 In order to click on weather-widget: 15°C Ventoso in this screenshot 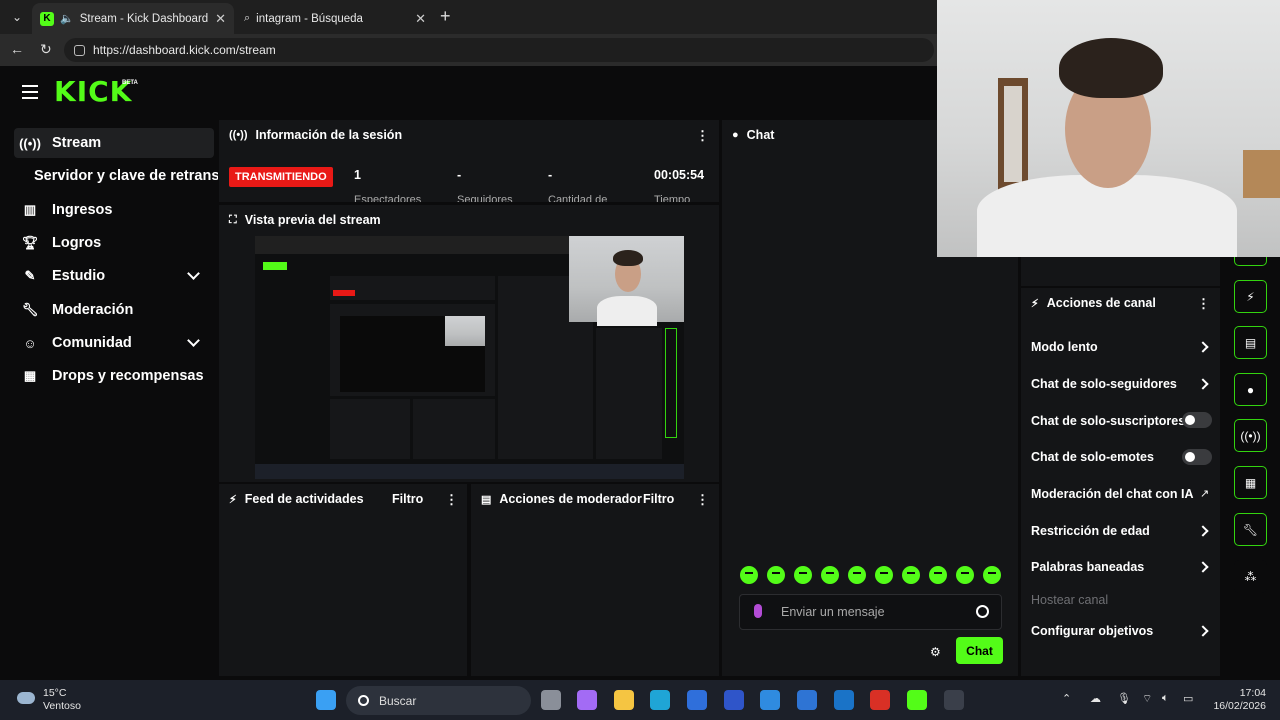, I will do `click(62, 700)`.